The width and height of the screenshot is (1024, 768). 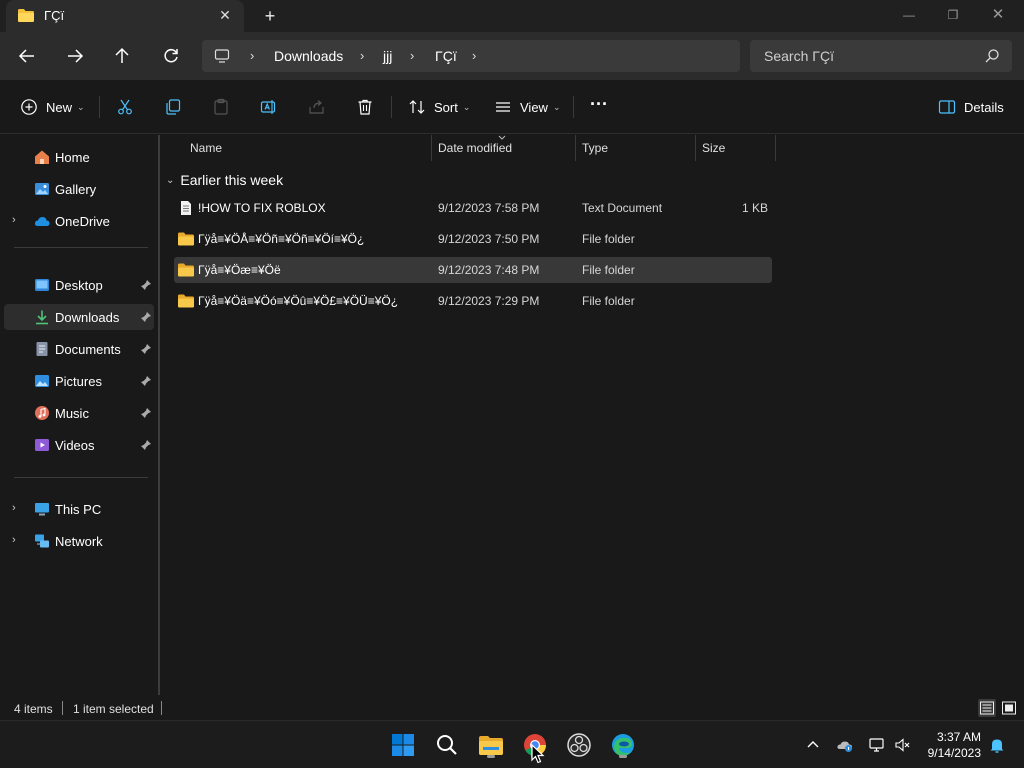 I want to click on sidebar-item-videos: Videos, so click(x=79, y=445).